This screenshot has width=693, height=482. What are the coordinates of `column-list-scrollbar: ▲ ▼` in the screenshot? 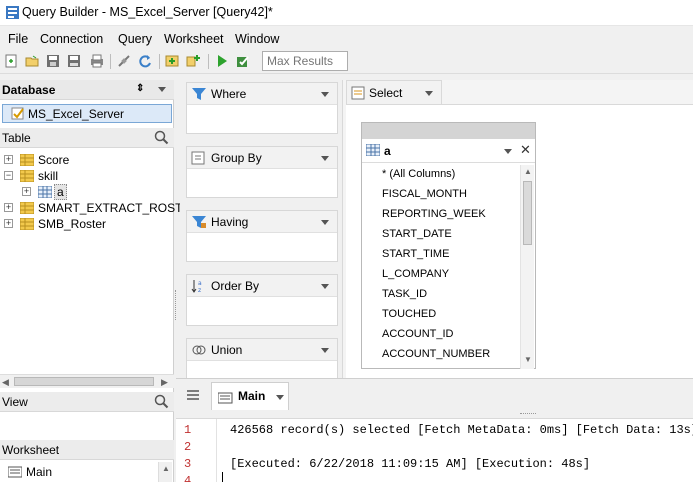 It's located at (527, 267).